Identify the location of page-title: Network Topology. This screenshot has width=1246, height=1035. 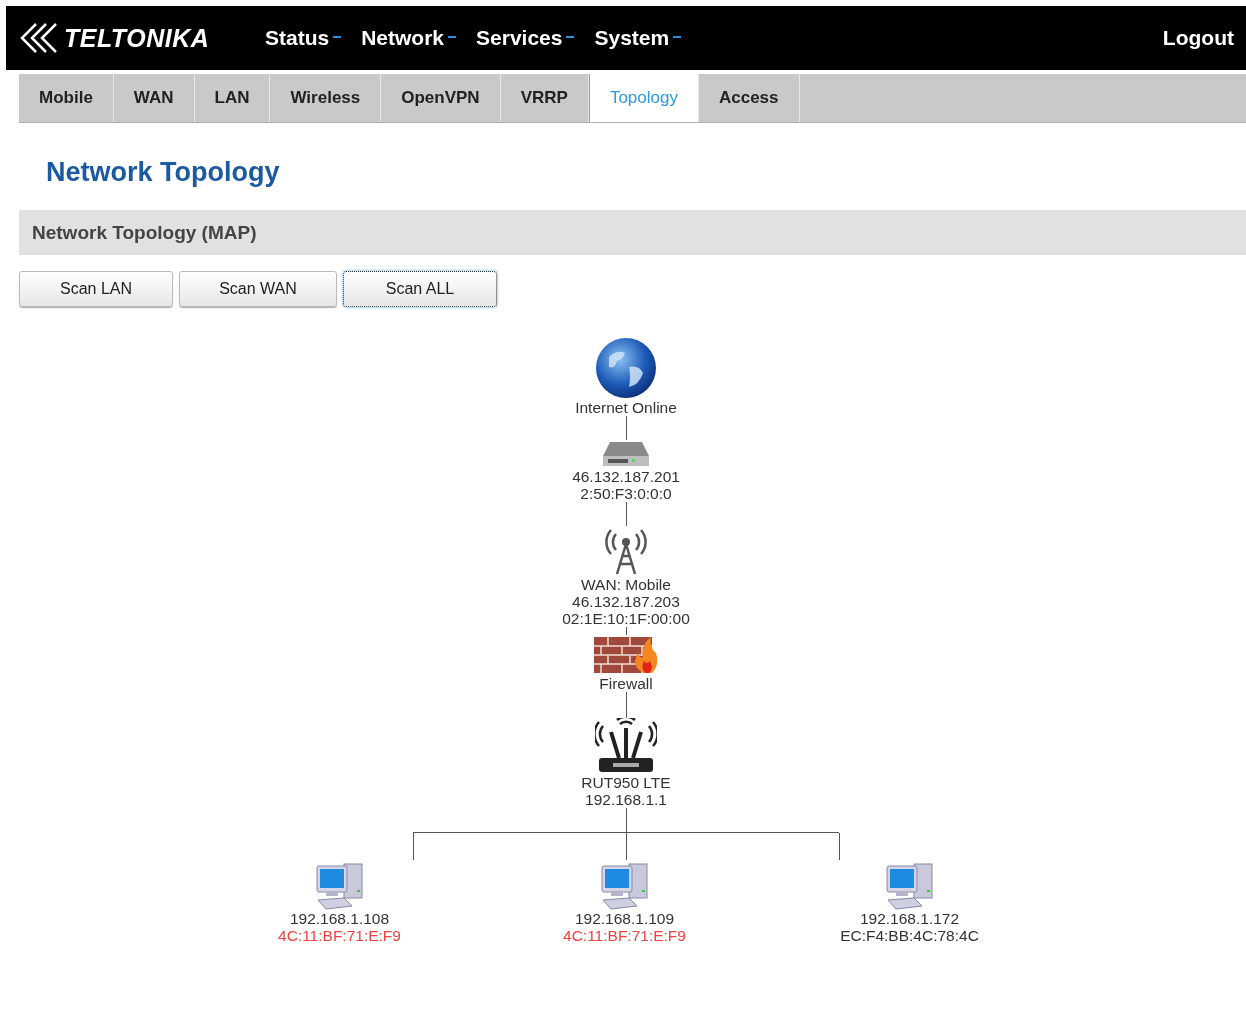
(163, 172).